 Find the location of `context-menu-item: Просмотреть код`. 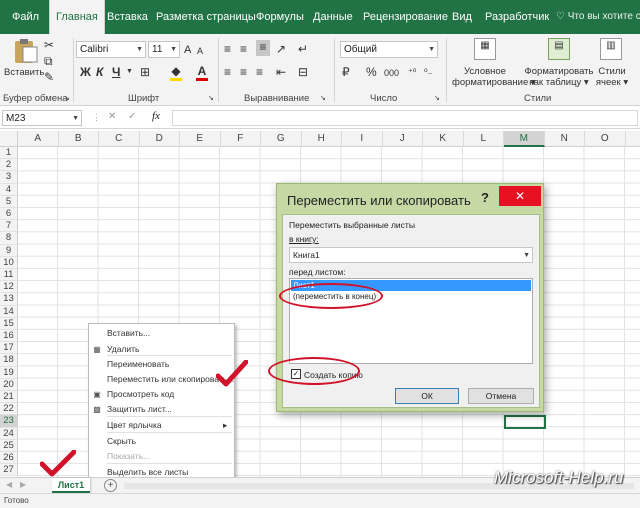

context-menu-item: Просмотреть код is located at coordinates (140, 394).